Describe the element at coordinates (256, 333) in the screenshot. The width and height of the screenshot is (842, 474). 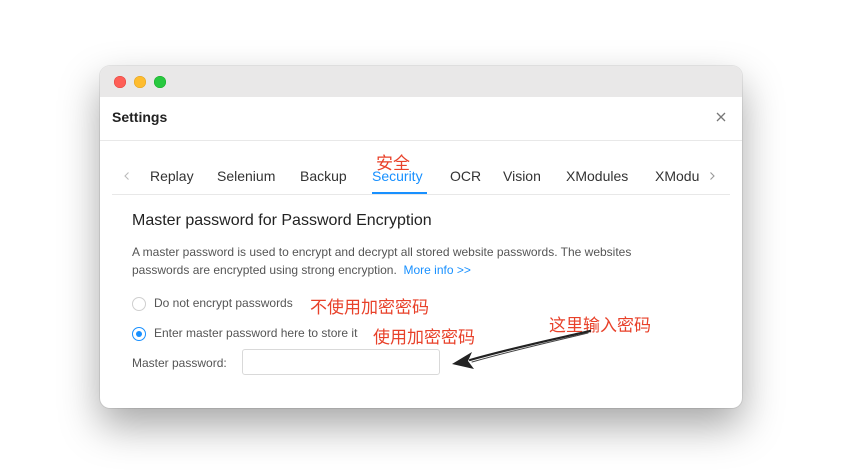
I see `radio-label: Enter master password here to store it` at that location.